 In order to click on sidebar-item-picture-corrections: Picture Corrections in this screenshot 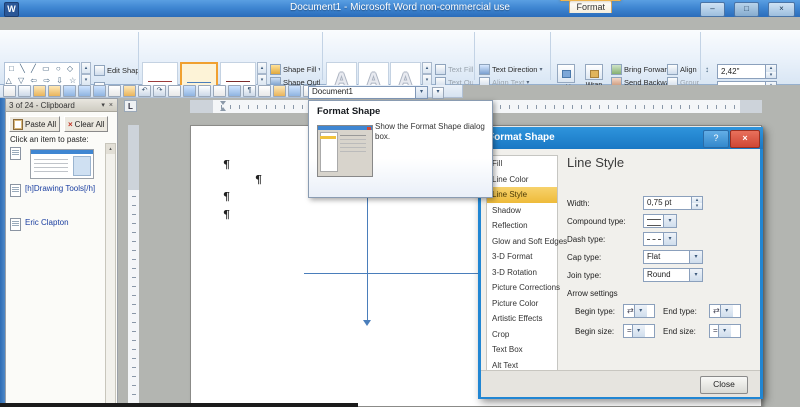, I will do `click(523, 288)`.